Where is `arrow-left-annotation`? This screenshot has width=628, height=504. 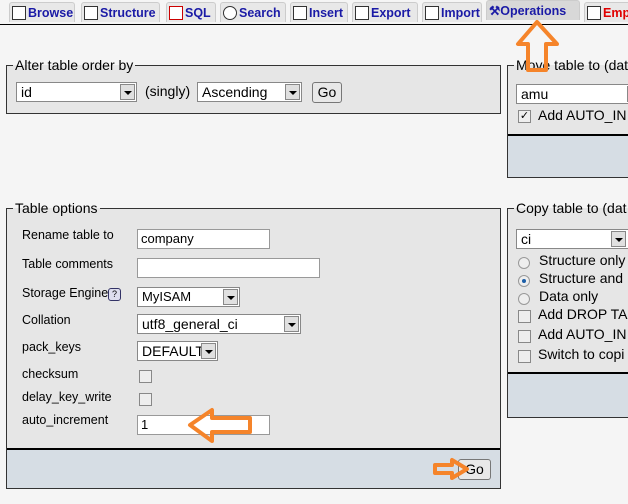 arrow-left-annotation is located at coordinates (220, 425).